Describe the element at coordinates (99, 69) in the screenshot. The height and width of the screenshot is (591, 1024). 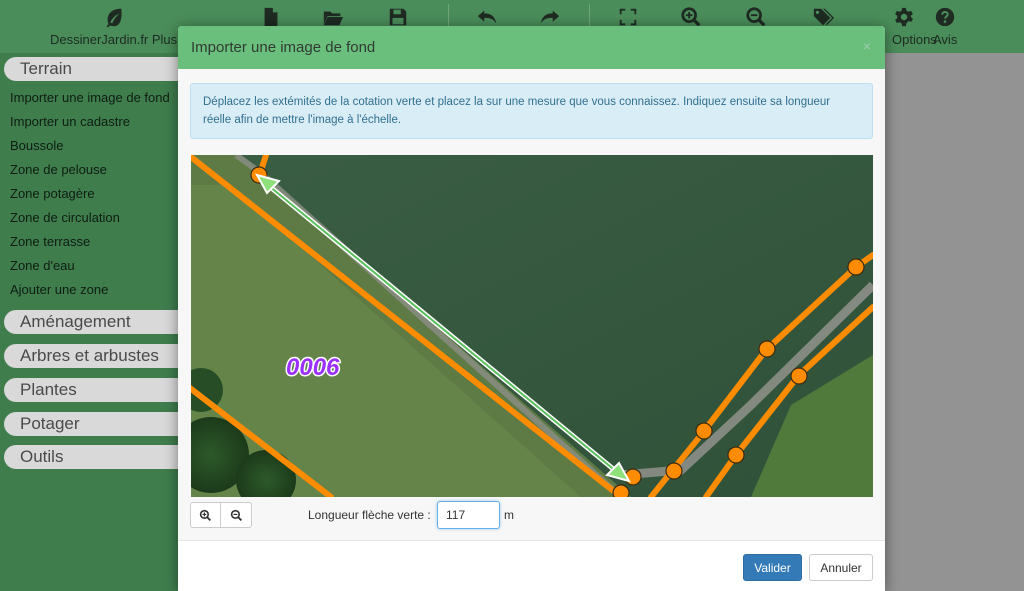
I see `section-terrain: Terrain` at that location.